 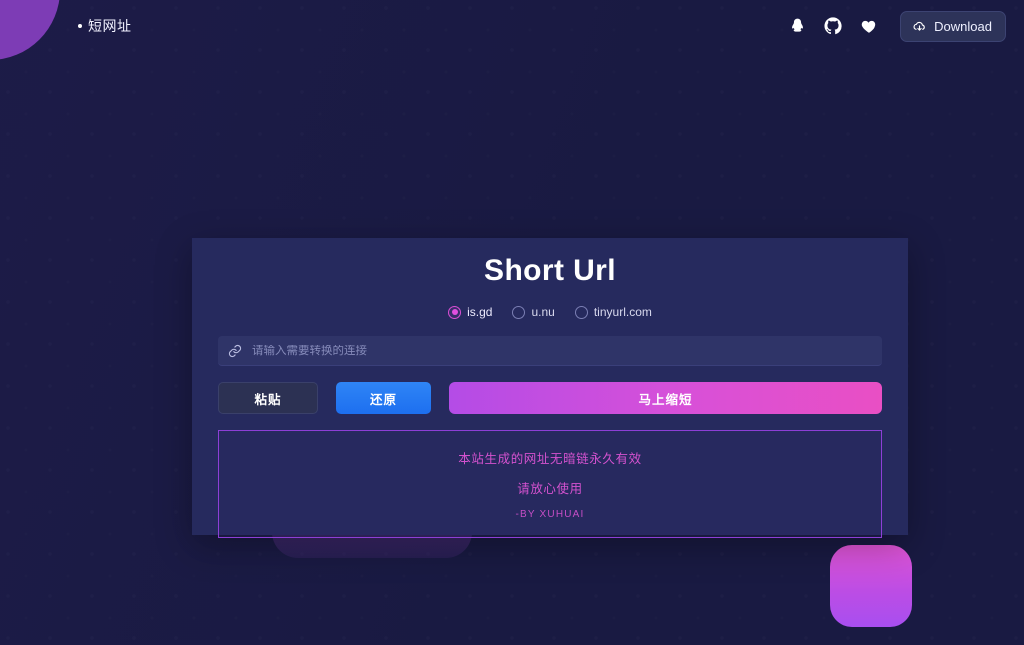 I want to click on notice-box: 本站生成的网址无暗链永久有效 请放心使用 -BY XUHUAI, so click(x=550, y=484).